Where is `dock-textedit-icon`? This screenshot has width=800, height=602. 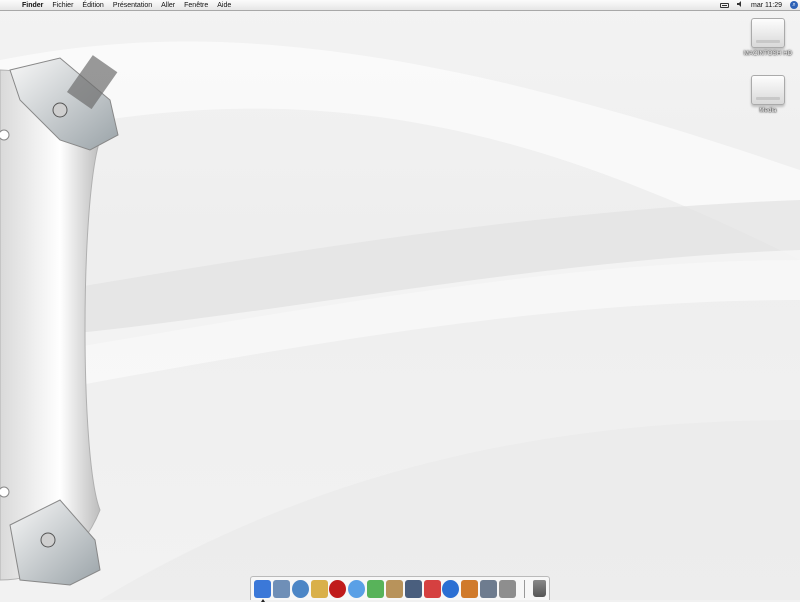
dock-textedit-icon is located at coordinates (319, 588).